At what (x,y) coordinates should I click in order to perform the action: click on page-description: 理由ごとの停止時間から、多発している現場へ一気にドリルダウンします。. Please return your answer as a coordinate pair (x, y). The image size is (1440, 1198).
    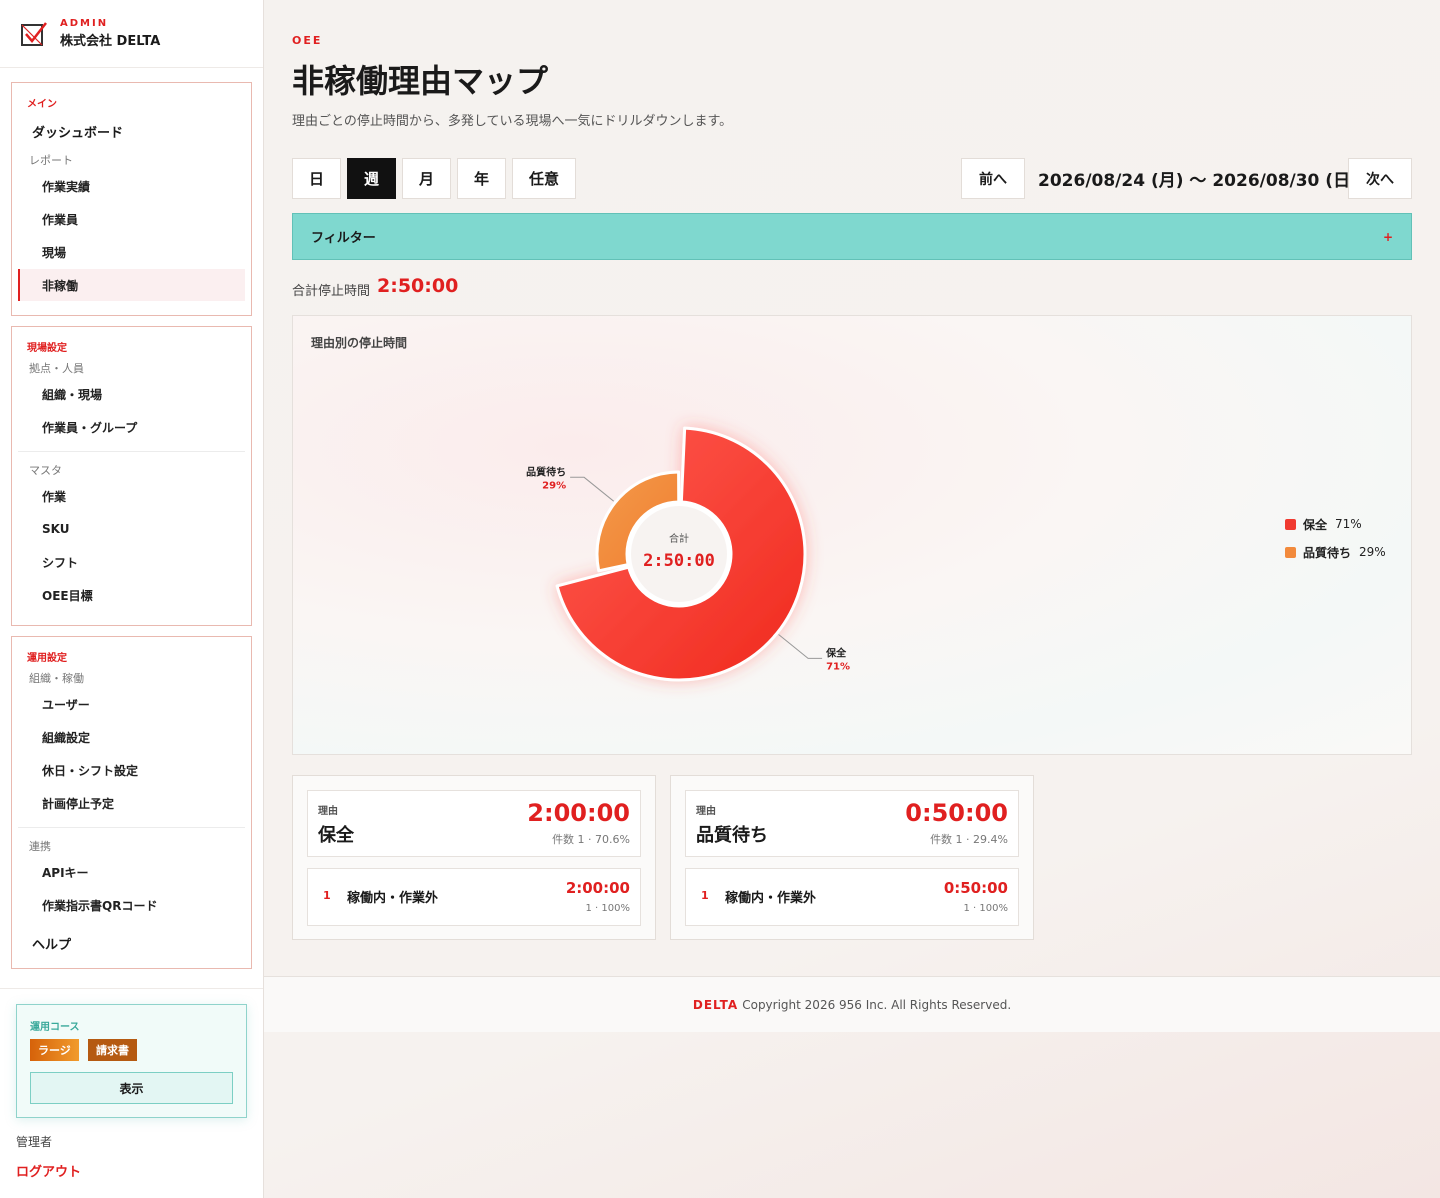
    Looking at the image, I should click on (512, 121).